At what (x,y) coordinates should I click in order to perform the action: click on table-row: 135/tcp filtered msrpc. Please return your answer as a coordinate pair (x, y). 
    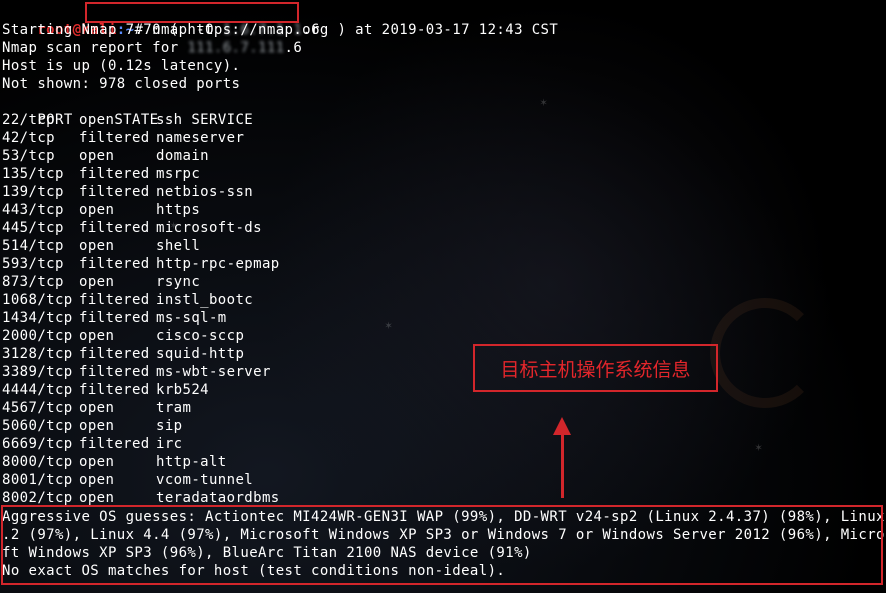
    Looking at the image, I should click on (101, 174).